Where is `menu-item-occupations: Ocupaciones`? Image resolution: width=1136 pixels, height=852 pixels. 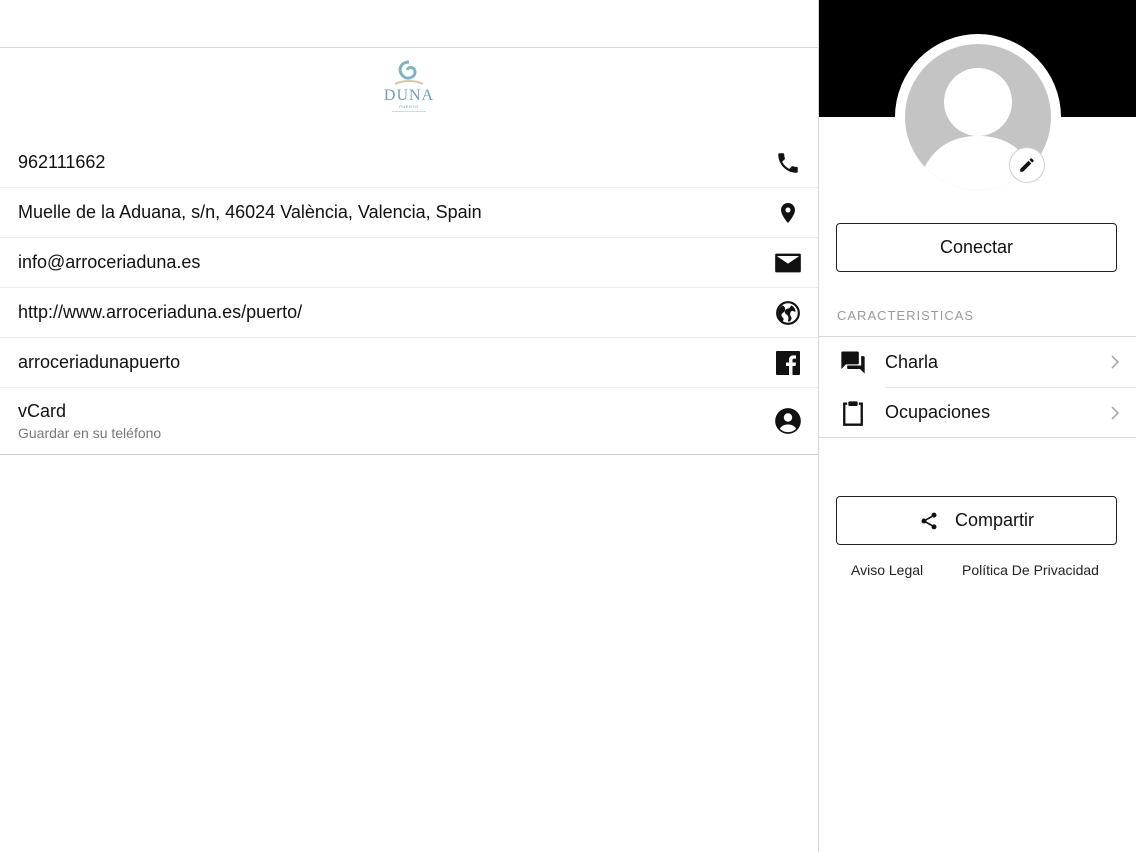 menu-item-occupations: Ocupaciones is located at coordinates (989, 412).